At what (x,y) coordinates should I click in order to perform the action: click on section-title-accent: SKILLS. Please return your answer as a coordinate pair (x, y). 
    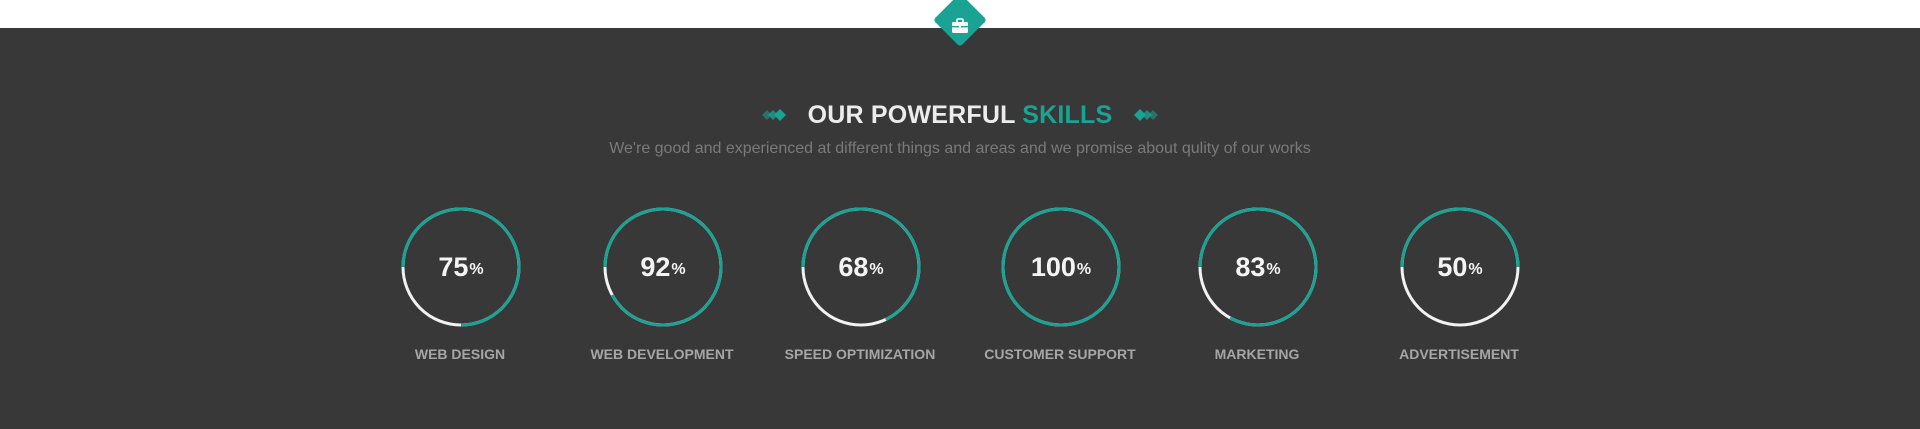
    Looking at the image, I should click on (1067, 114).